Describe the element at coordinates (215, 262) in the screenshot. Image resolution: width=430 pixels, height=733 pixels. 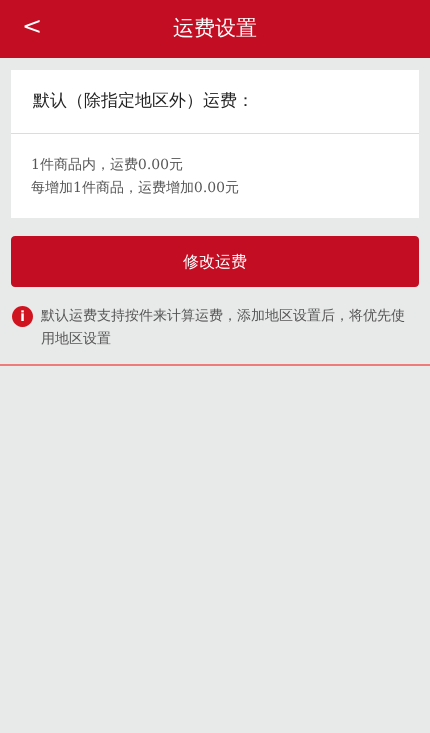
I see `edit-fee-button: 修改运费` at that location.